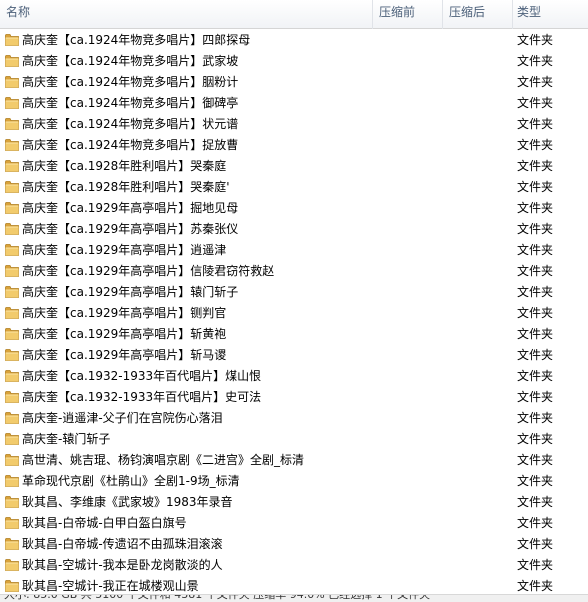 The width and height of the screenshot is (588, 602). Describe the element at coordinates (104, 523) in the screenshot. I see `file-name: 耿其昌-白帝城-白甲白盔白旗号` at that location.